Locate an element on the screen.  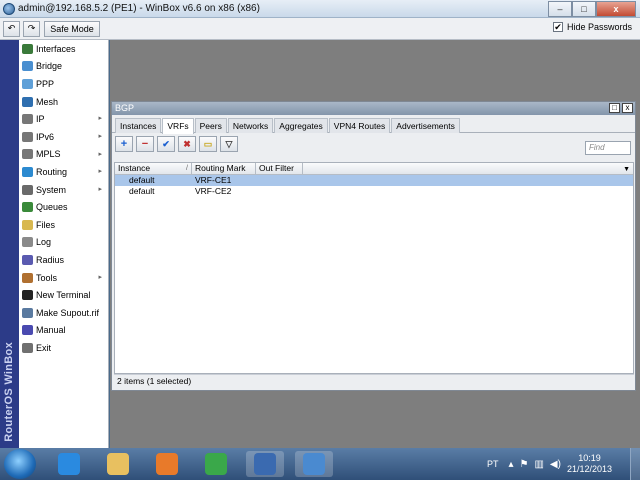
file-explorer-icon is located at coordinates (118, 464).